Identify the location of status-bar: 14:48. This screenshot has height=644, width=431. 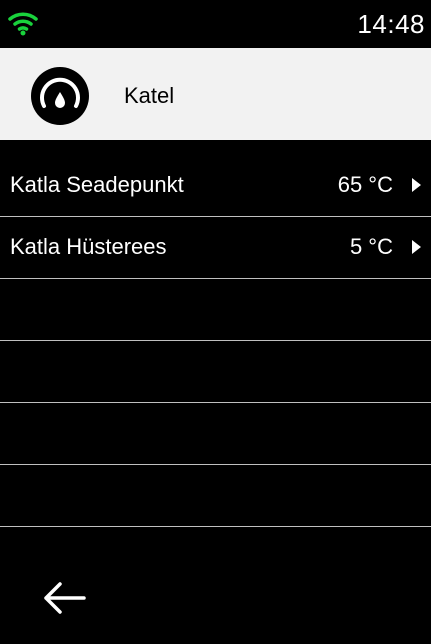
(215, 24).